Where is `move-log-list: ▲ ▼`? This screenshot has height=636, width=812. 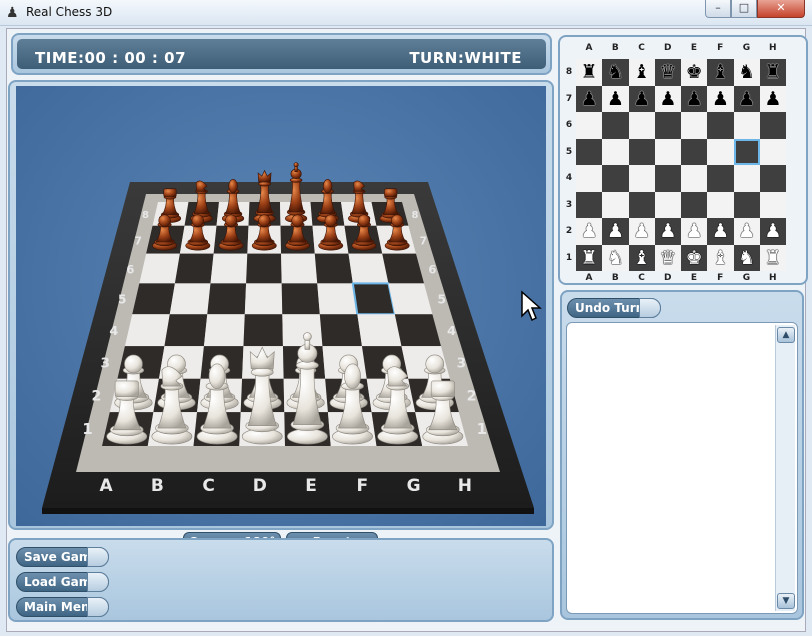 move-log-list: ▲ ▼ is located at coordinates (682, 468).